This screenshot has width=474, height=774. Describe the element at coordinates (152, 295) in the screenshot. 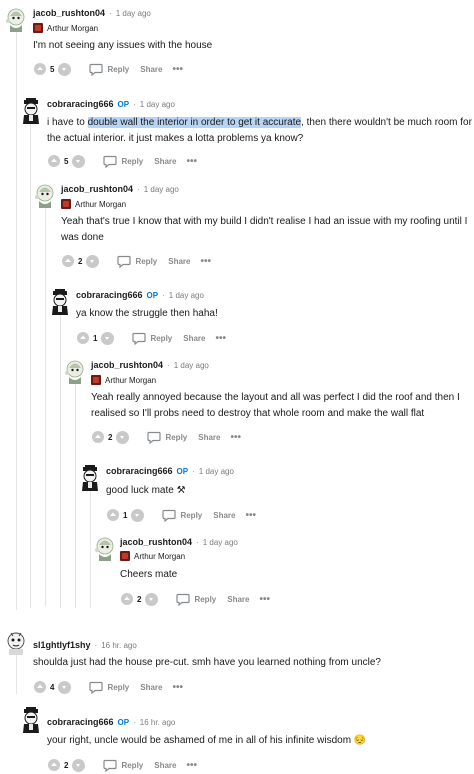

I see `op-badge: OP` at that location.